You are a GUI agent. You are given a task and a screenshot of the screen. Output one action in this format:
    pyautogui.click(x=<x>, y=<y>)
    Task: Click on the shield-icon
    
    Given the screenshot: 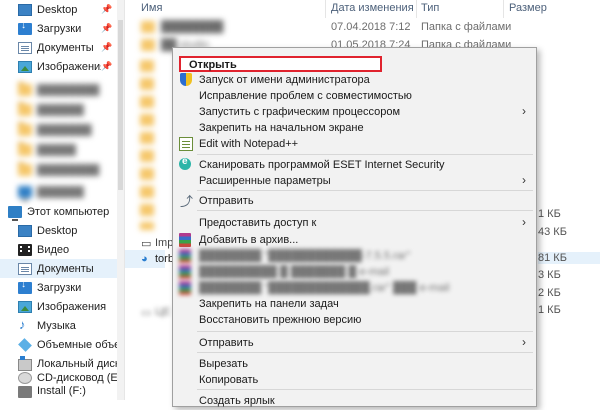 What is the action you would take?
    pyautogui.click(x=186, y=79)
    